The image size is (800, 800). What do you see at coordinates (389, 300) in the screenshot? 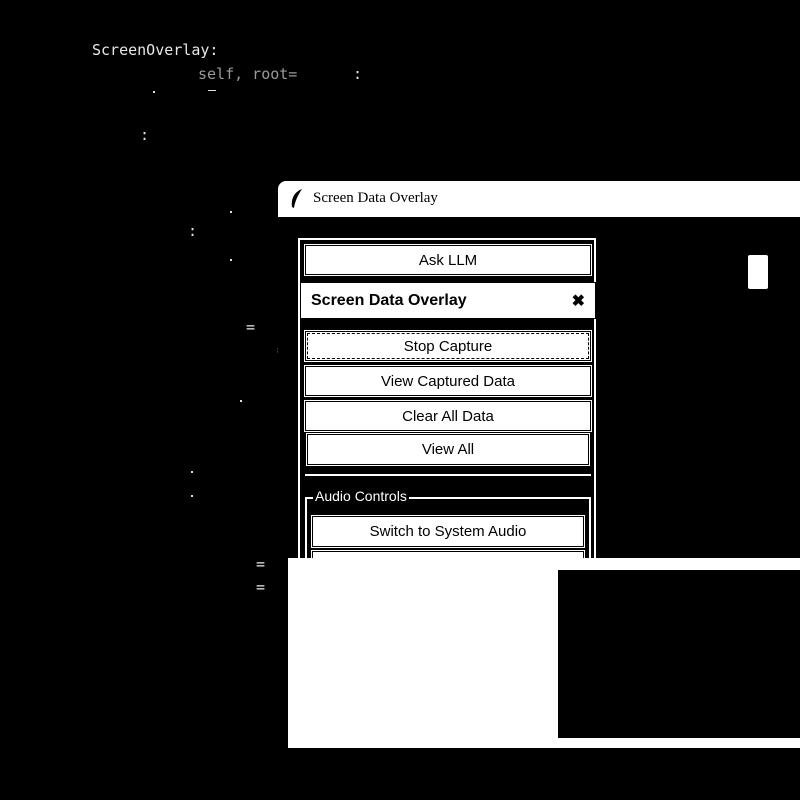
I see `panel-title: Screen Data Overlay` at bounding box center [389, 300].